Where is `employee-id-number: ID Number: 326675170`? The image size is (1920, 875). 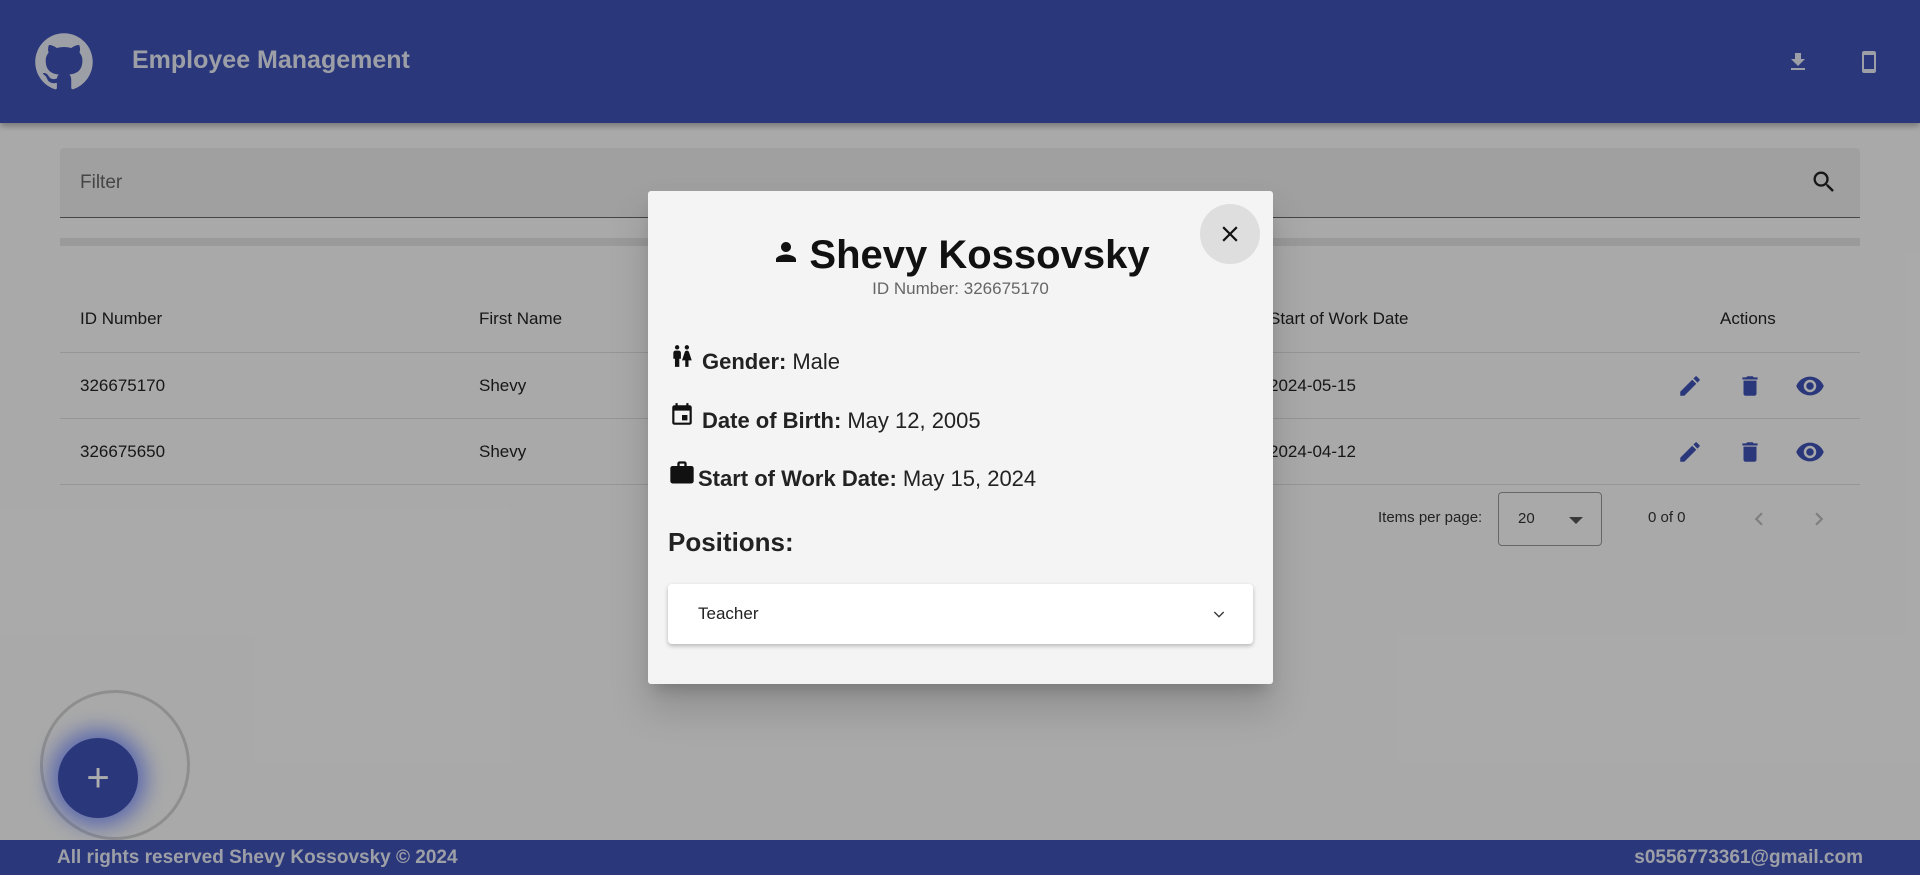 employee-id-number: ID Number: 326675170 is located at coordinates (960, 288).